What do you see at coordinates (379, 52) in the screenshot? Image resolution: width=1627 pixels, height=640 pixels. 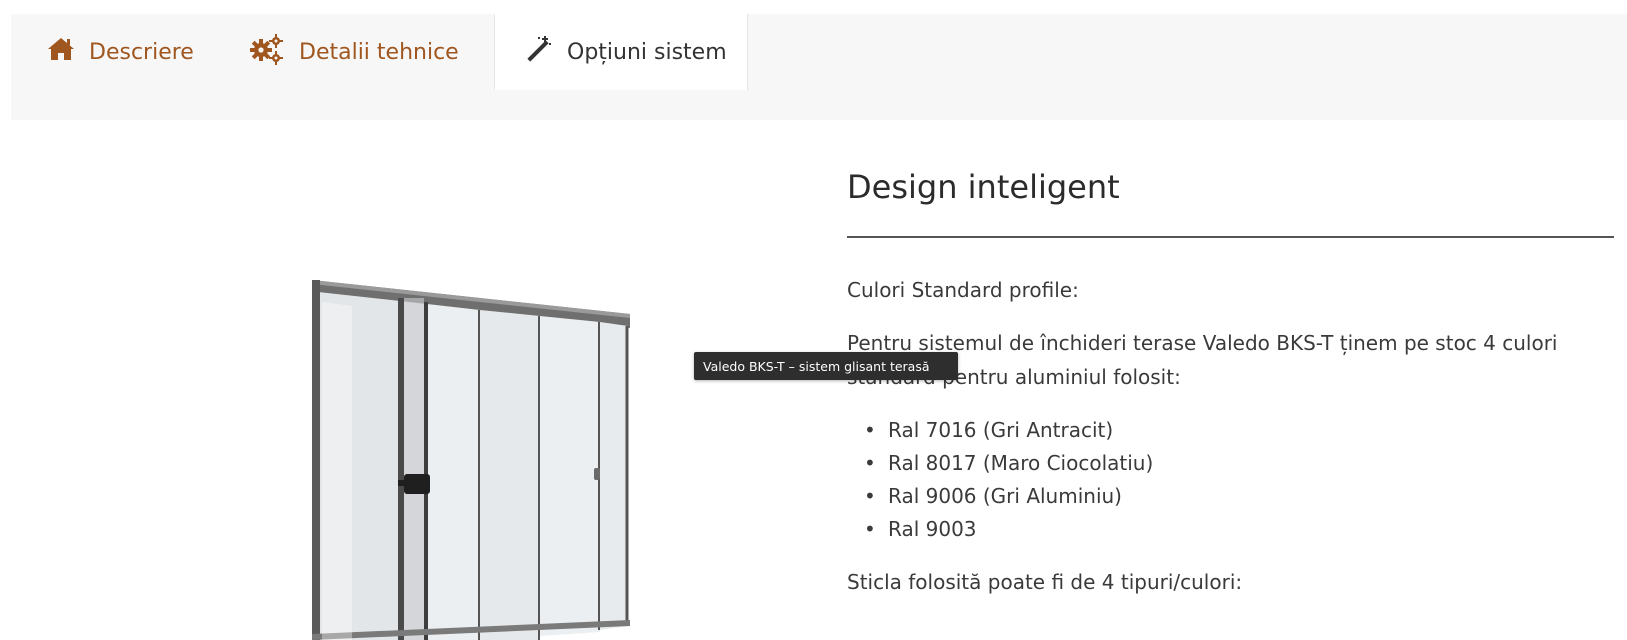 I see `tab-label: Detalii tehnice` at bounding box center [379, 52].